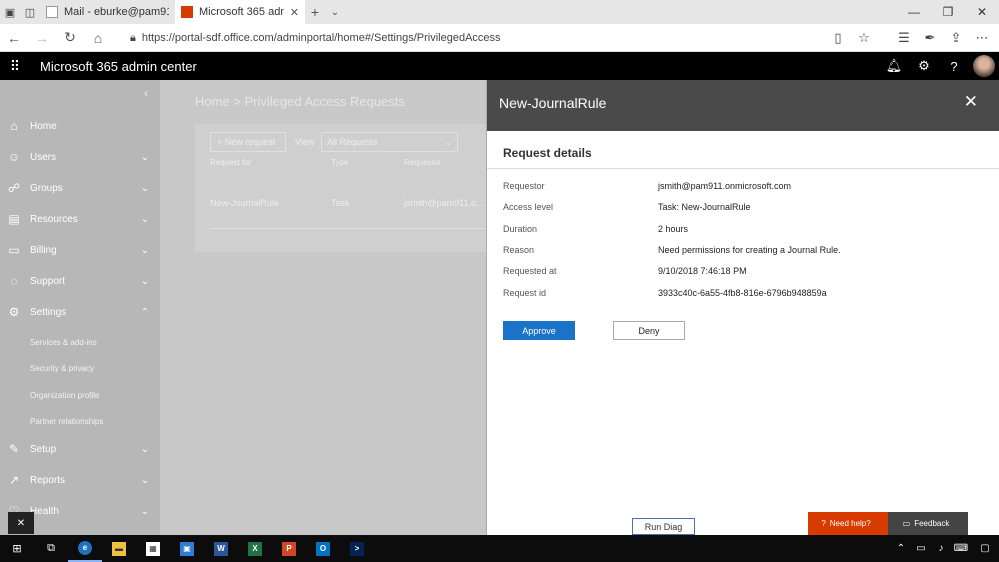 The width and height of the screenshot is (999, 562). What do you see at coordinates (21, 523) in the screenshot?
I see `bird-badge-icon: ✕` at bounding box center [21, 523].